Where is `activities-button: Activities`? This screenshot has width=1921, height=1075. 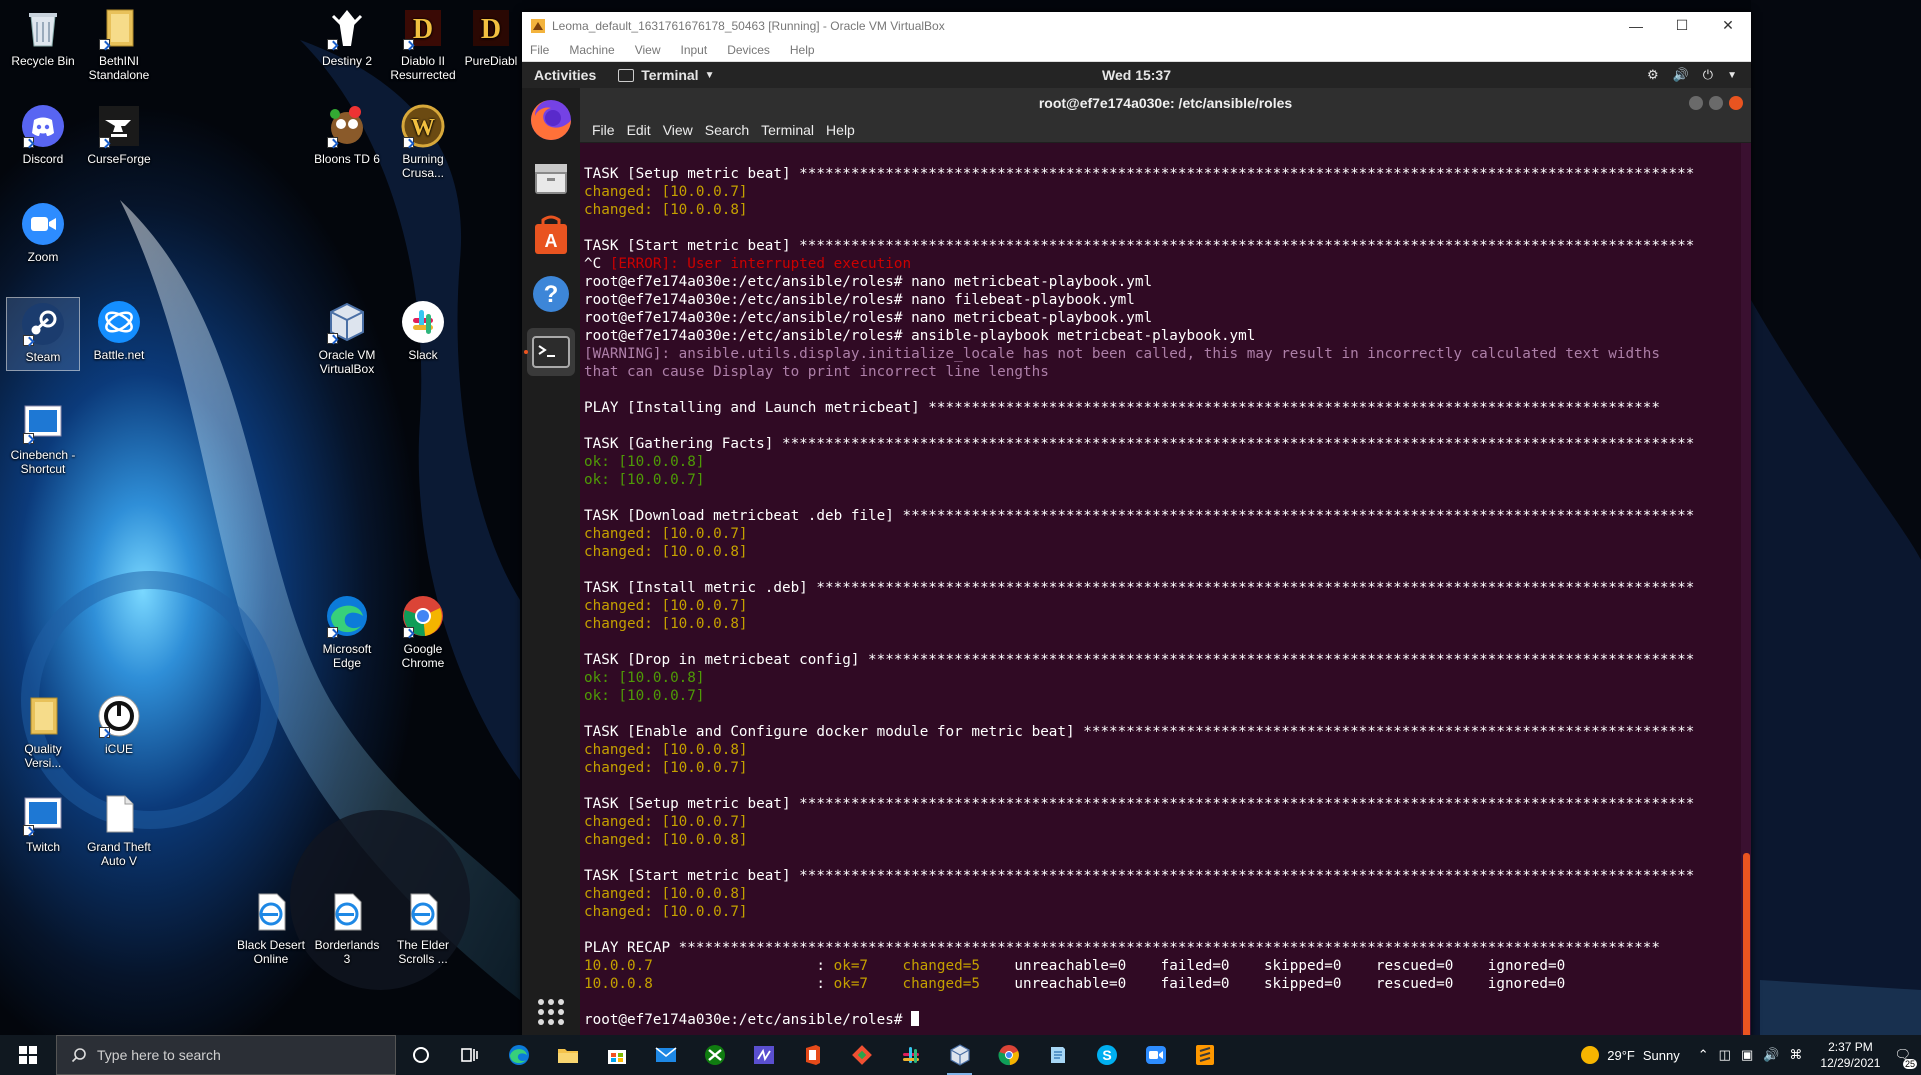
activities-button: Activities is located at coordinates (565, 75).